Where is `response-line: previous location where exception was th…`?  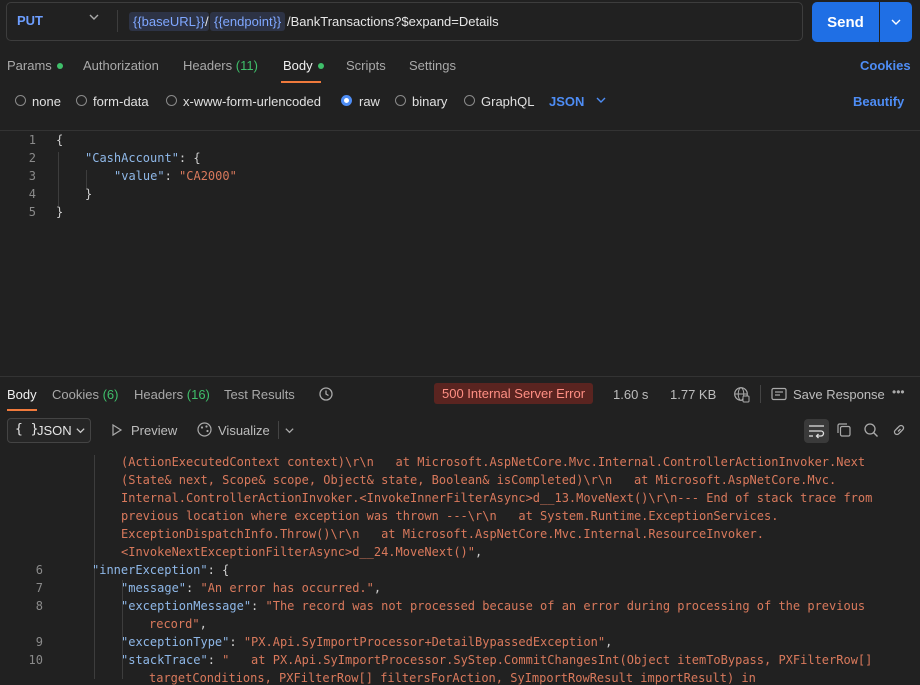 response-line: previous location where exception was th… is located at coordinates (449, 516).